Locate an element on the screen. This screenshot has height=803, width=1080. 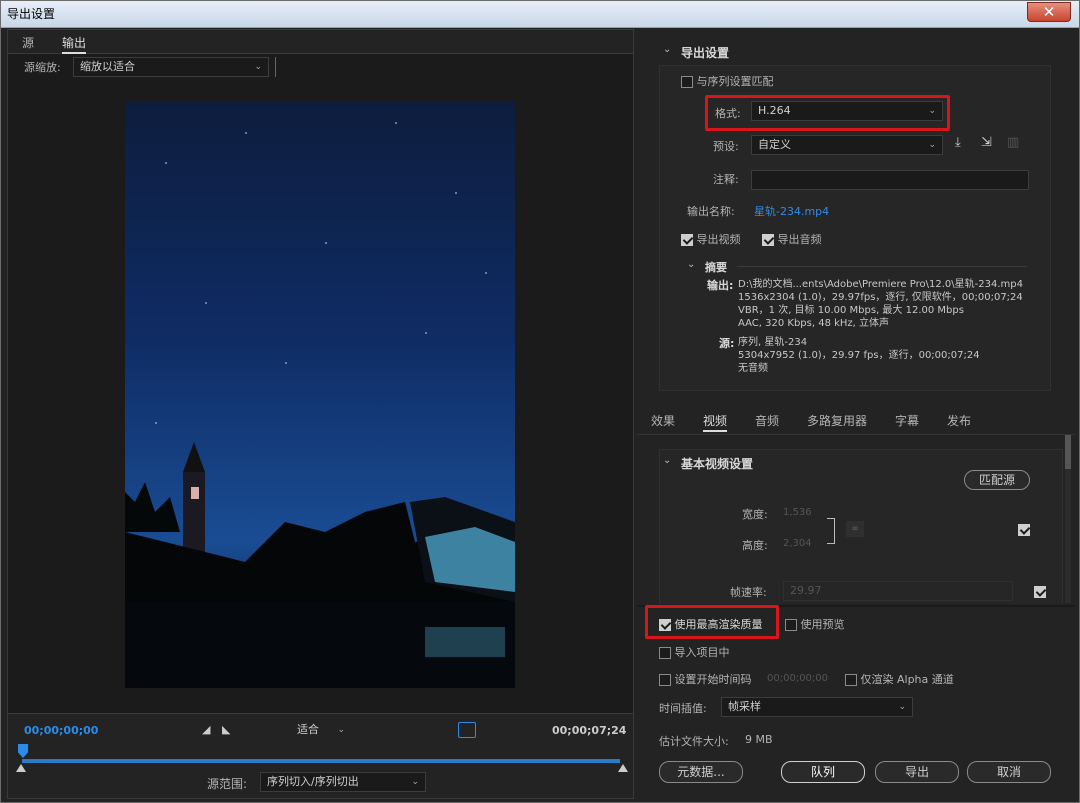
queue-button: 队列 is located at coordinates (823, 772).